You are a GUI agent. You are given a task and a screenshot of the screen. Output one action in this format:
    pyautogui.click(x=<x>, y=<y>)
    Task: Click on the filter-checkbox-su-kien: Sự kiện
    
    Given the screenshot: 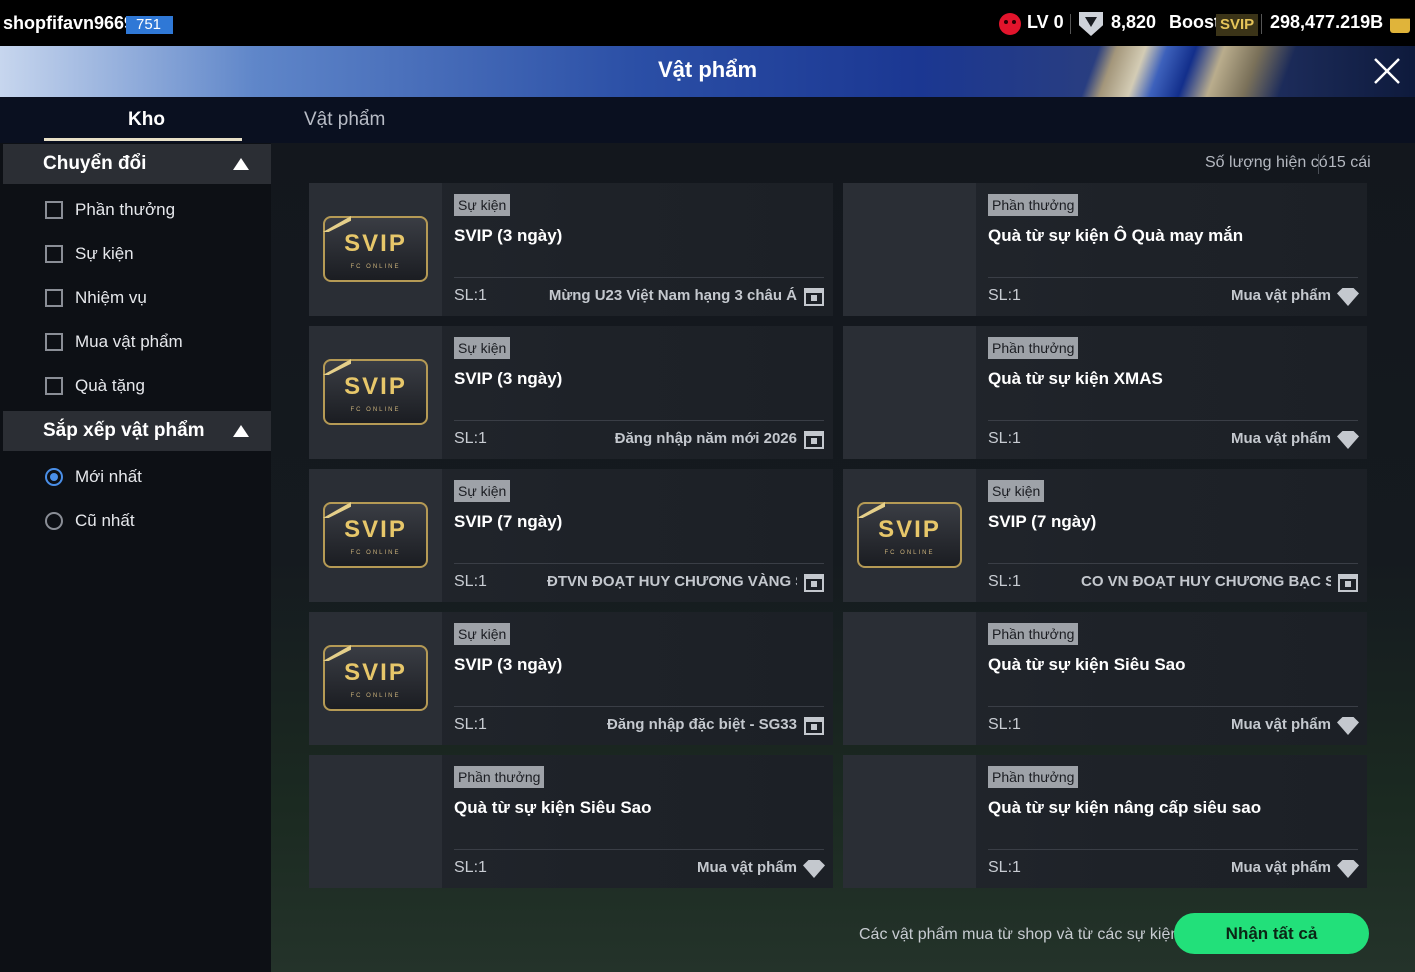 What is the action you would take?
    pyautogui.click(x=89, y=254)
    